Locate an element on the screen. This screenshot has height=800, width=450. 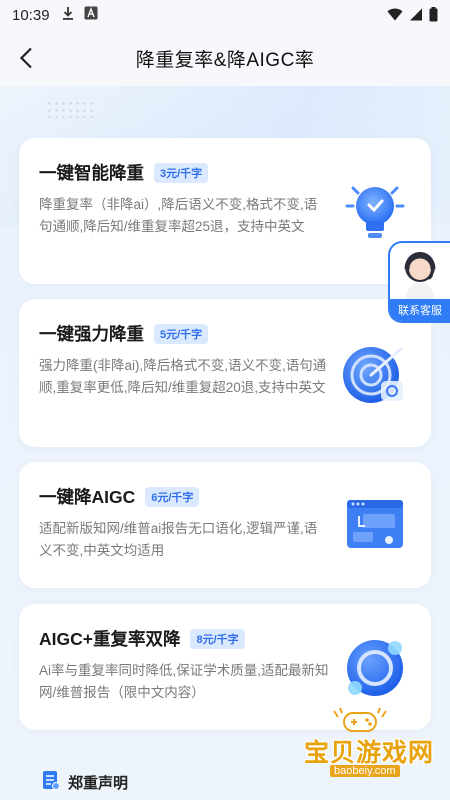
browser-window-icon is located at coordinates (375, 526).